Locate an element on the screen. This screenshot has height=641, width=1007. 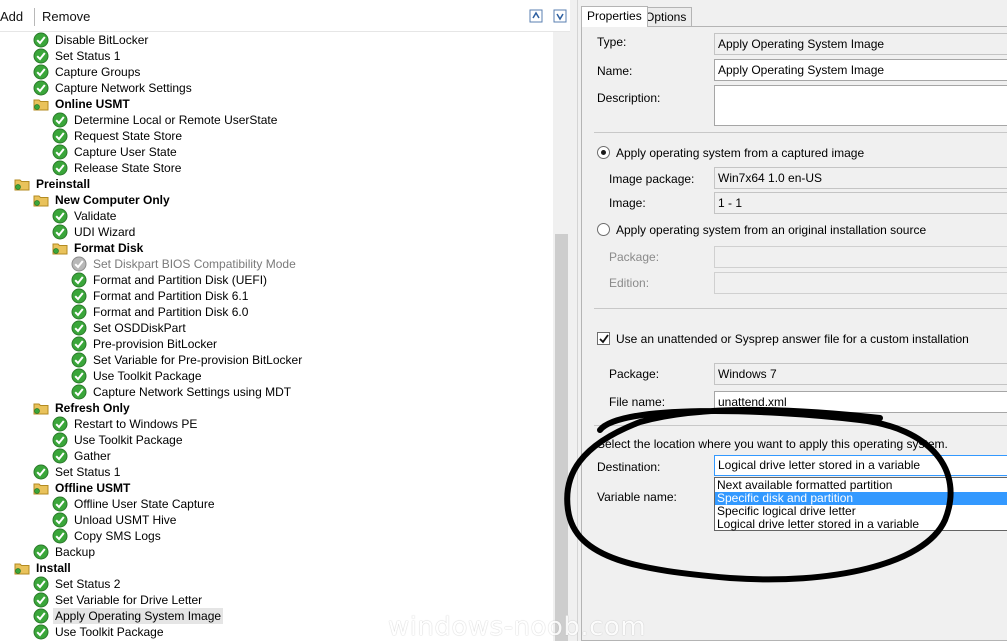
tree-item-label: Apply Operating System Image is located at coordinates (138, 616).